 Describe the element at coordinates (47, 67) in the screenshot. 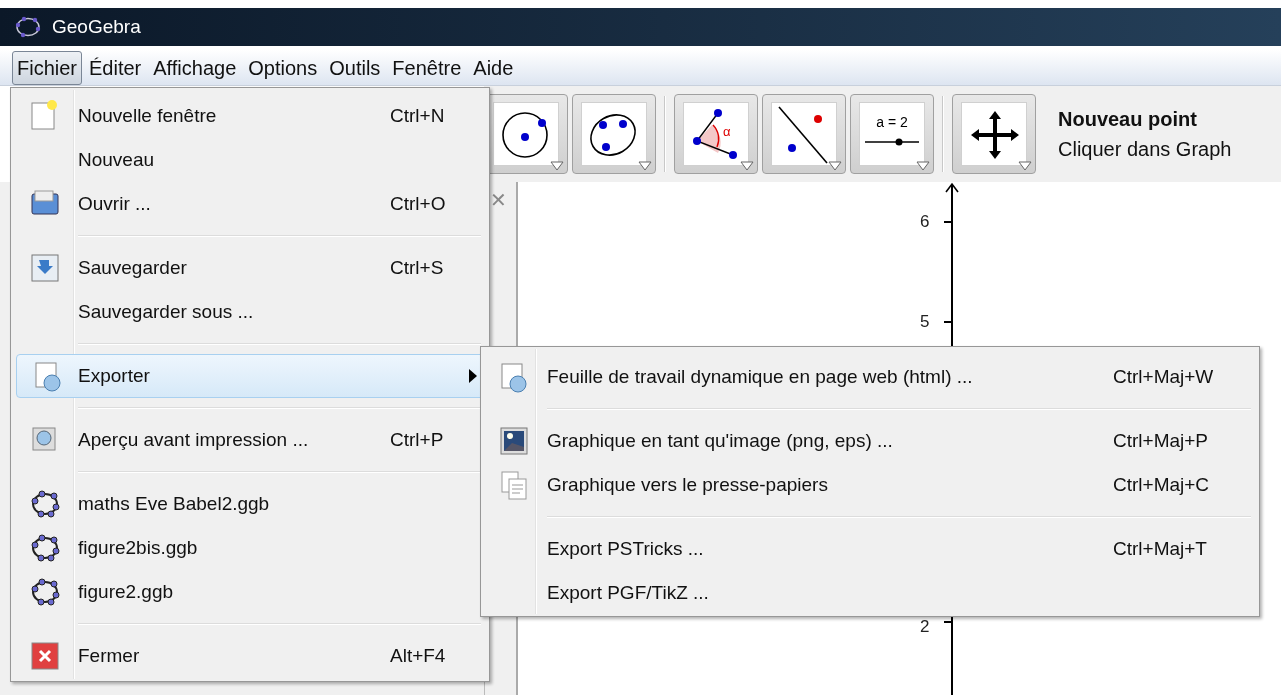

I see `menu-item: Fichier` at that location.